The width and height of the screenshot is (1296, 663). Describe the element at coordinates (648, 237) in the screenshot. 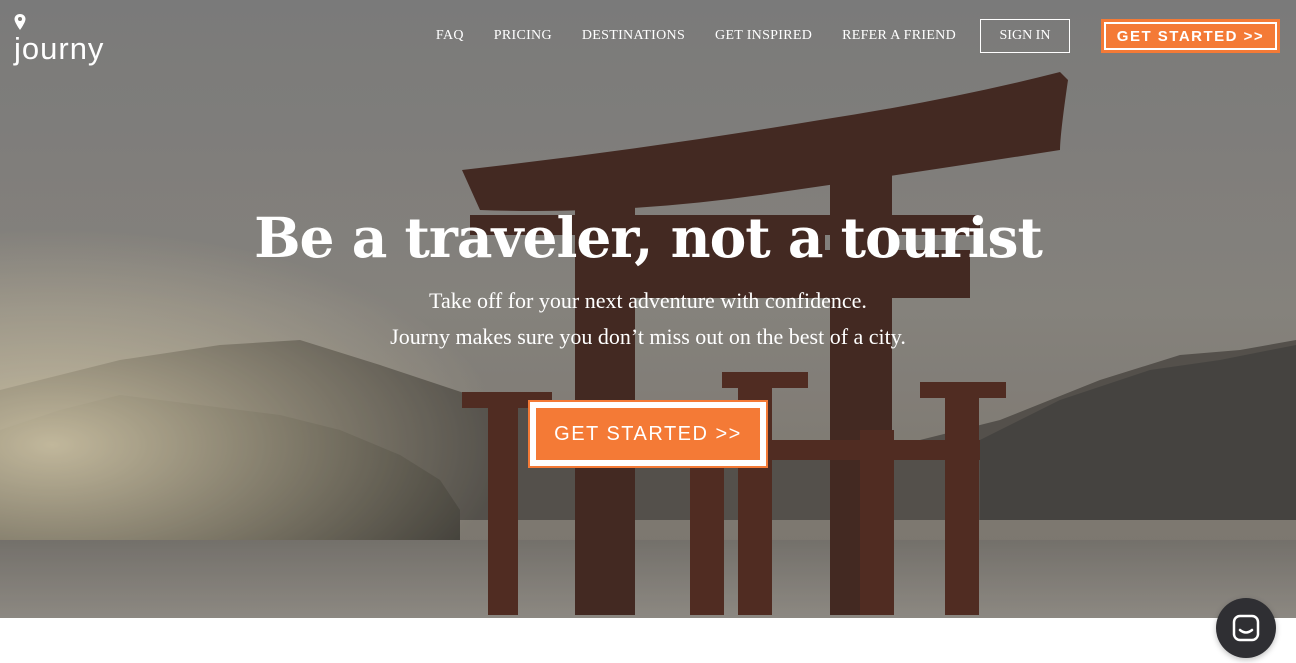

I see `hero-headline: Be a traveler, not a tourist` at that location.